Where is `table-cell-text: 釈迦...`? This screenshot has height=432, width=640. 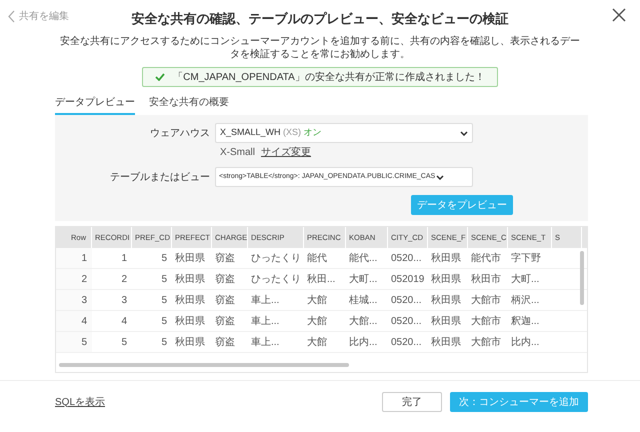 table-cell-text: 釈迦... is located at coordinates (525, 321).